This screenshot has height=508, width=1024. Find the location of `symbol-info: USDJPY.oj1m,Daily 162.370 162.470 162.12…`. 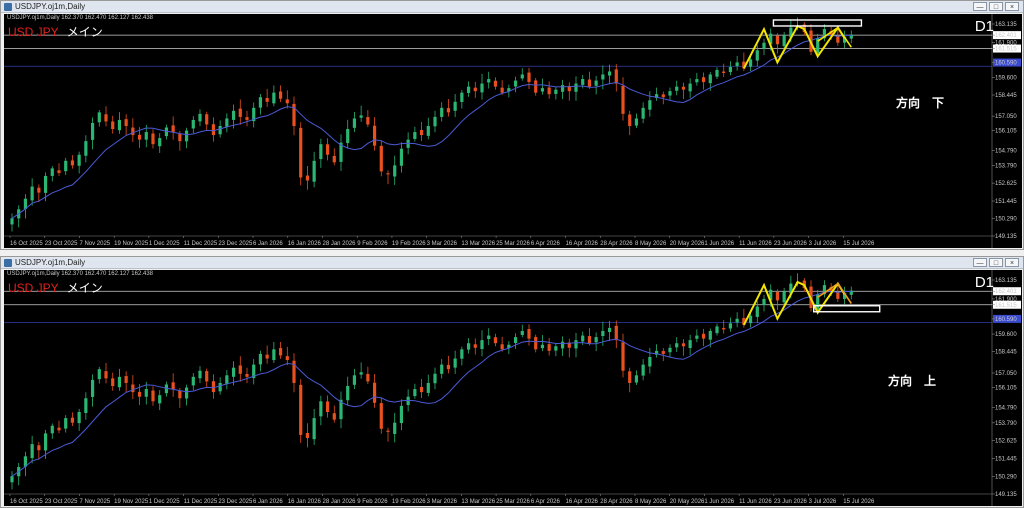

symbol-info: USDJPY.oj1m,Daily 162.370 162.470 162.12… is located at coordinates (80, 274).